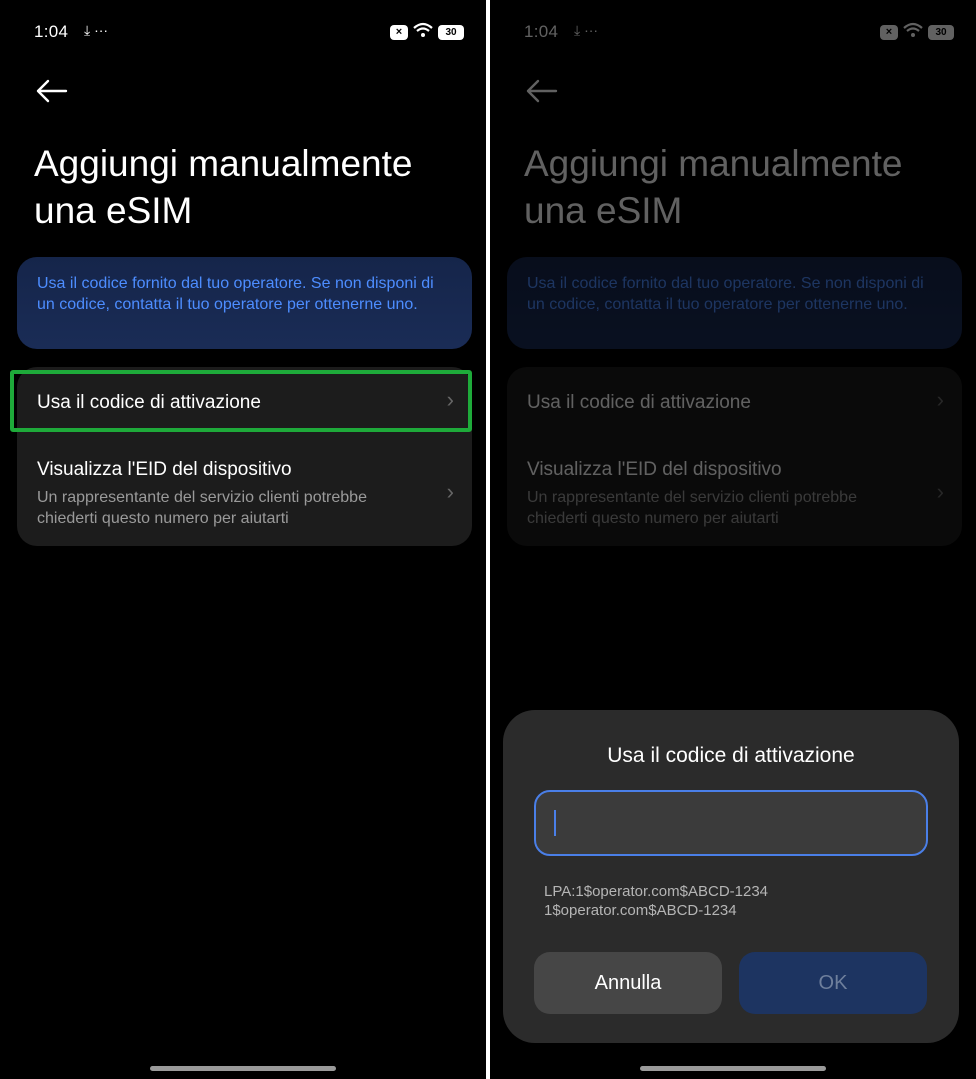 This screenshot has width=976, height=1079. What do you see at coordinates (96, 30) in the screenshot?
I see `status-extra-icons: ⤓ ···` at bounding box center [96, 30].